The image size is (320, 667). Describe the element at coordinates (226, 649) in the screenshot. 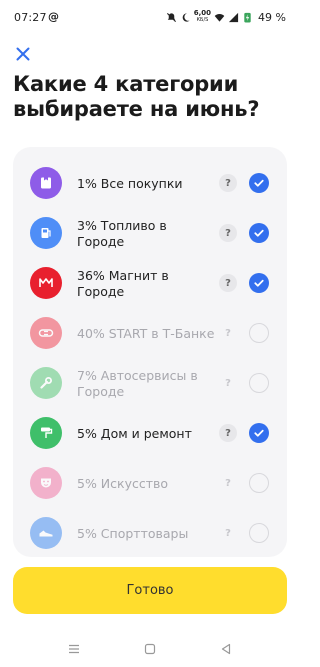

I see `back-icon` at that location.